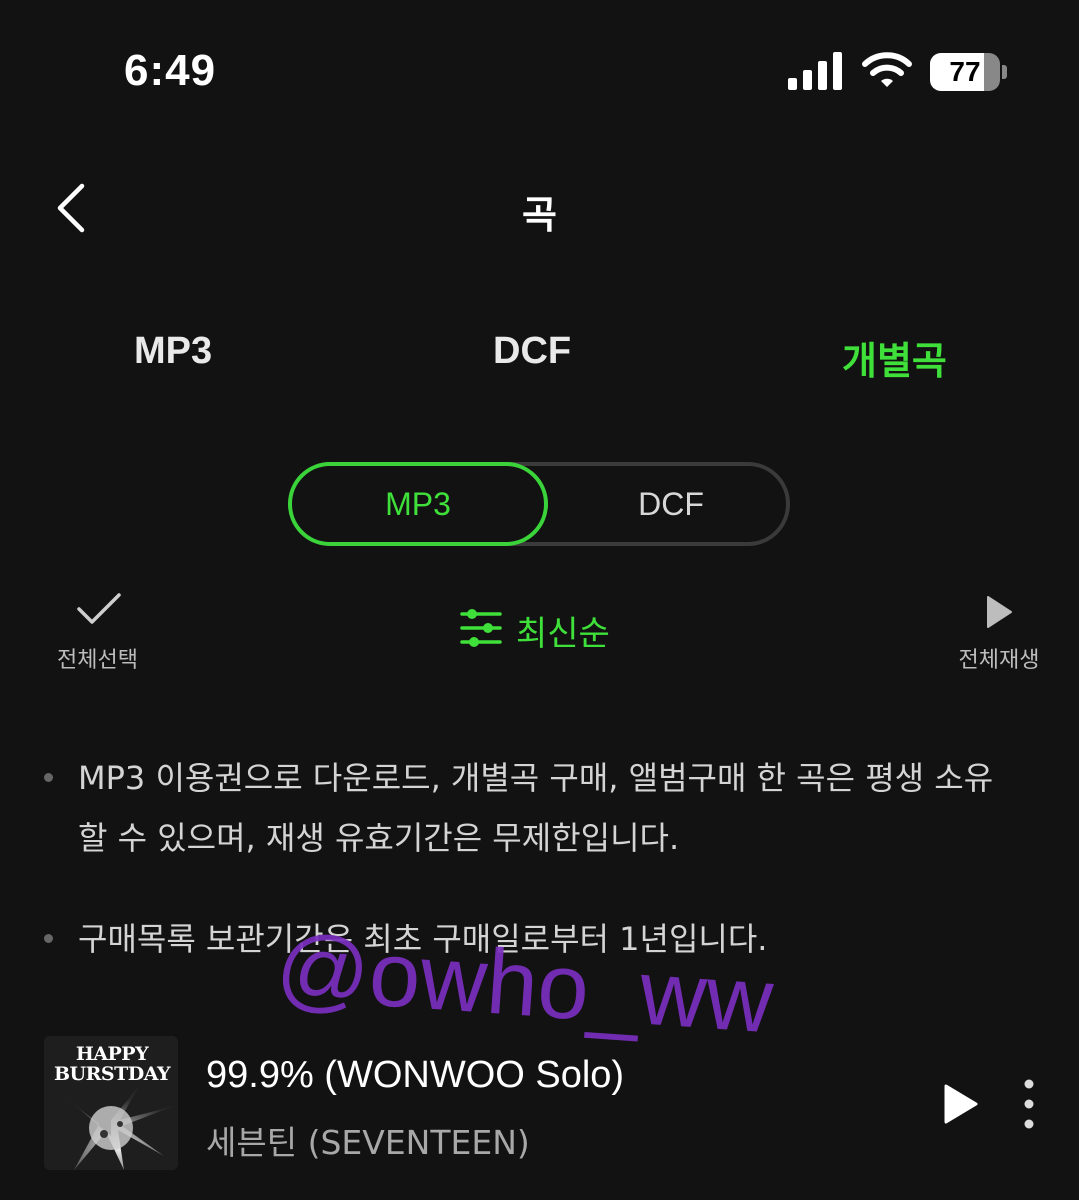 This screenshot has height=1200, width=1079. Describe the element at coordinates (415, 1075) in the screenshot. I see `track-title: 99.9% (WONWOO Solo)` at that location.